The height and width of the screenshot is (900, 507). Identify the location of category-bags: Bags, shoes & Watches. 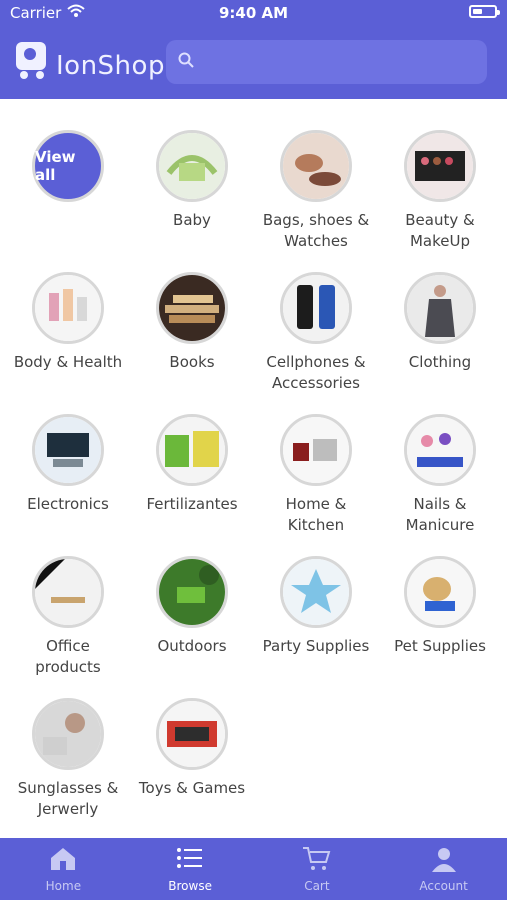
(316, 189).